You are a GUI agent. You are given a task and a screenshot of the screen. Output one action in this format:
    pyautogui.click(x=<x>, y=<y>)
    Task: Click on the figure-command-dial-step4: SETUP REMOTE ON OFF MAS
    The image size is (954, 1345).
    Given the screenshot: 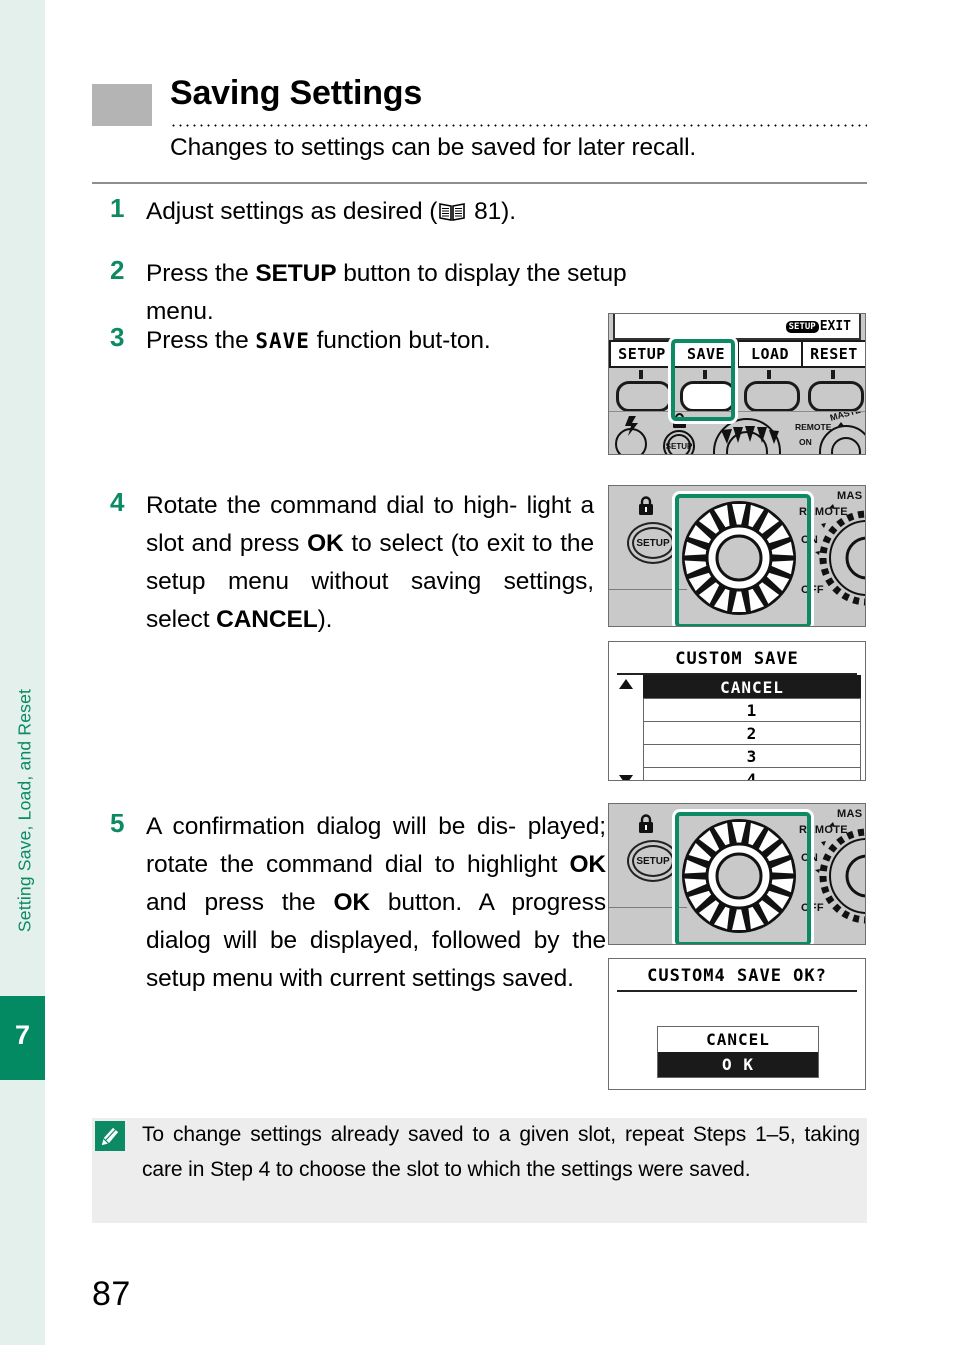 What is the action you would take?
    pyautogui.click(x=737, y=556)
    